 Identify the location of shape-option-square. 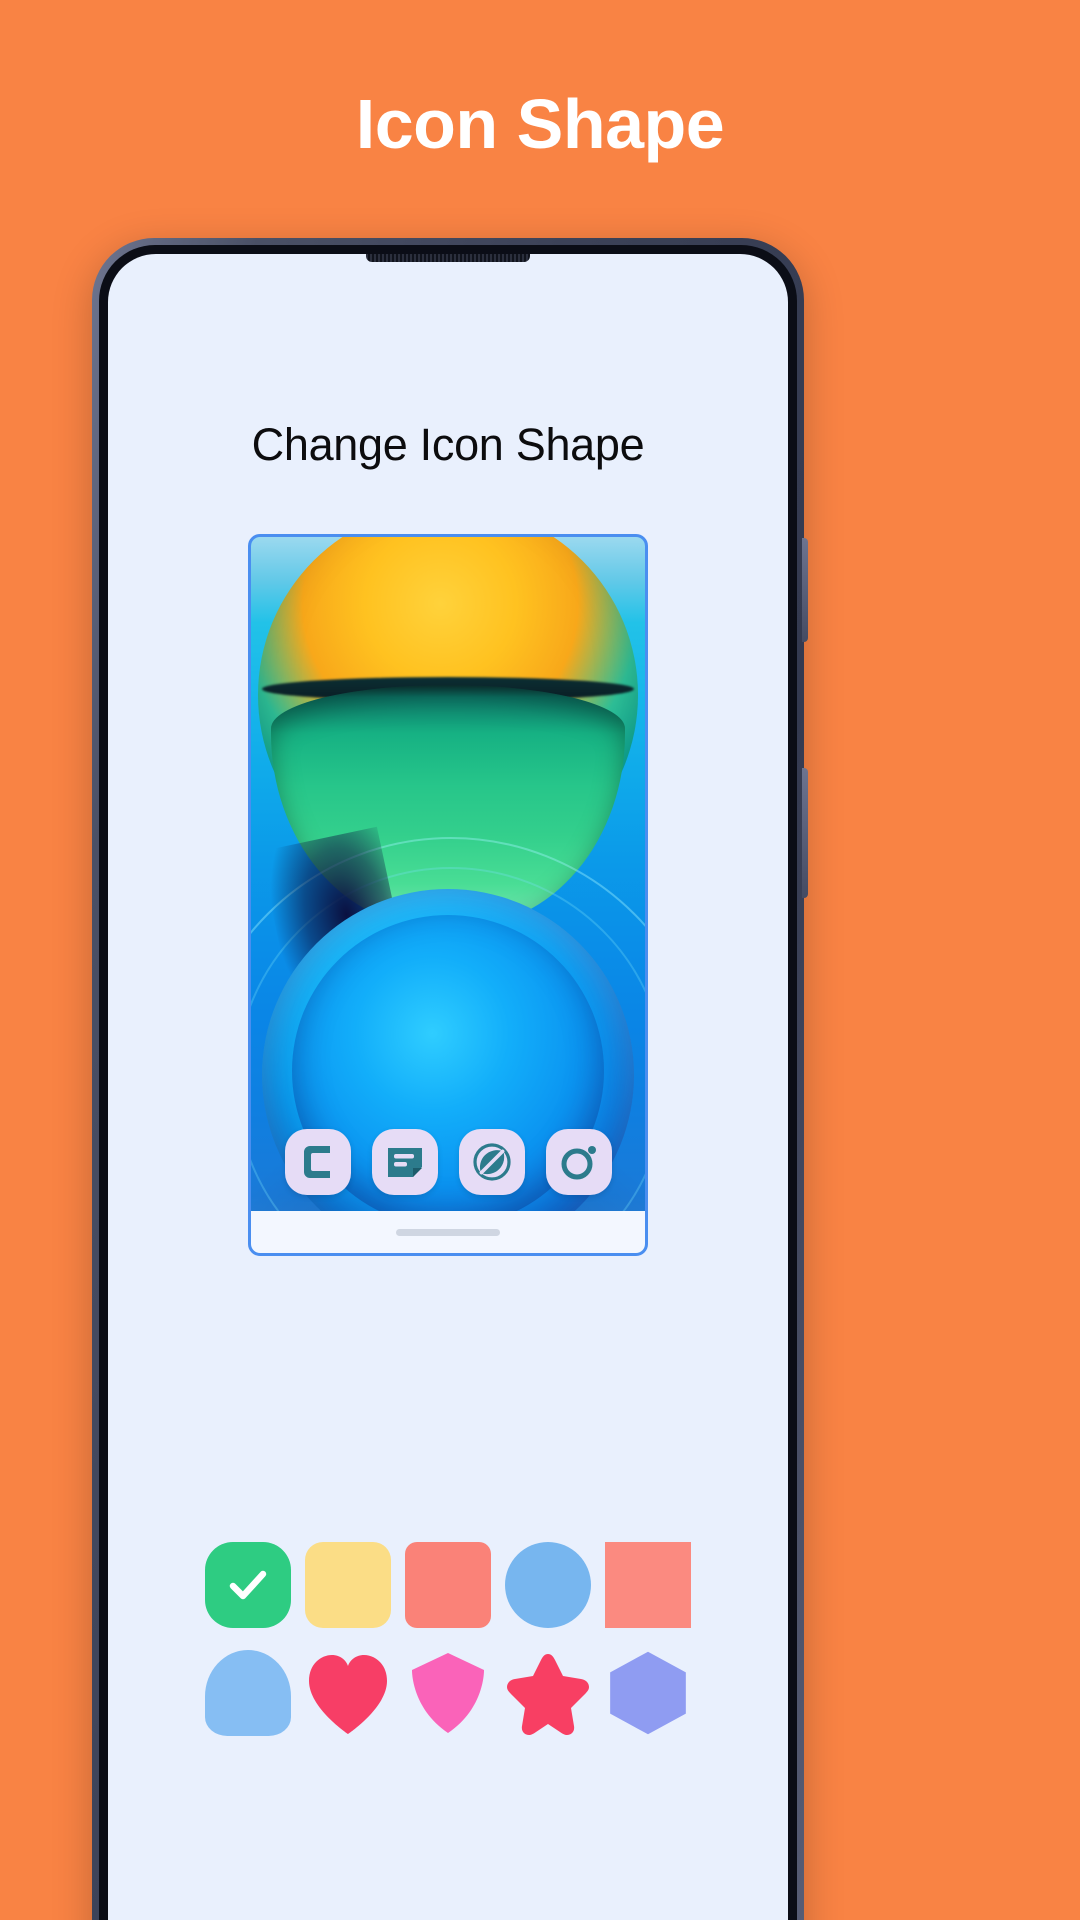
(648, 1585).